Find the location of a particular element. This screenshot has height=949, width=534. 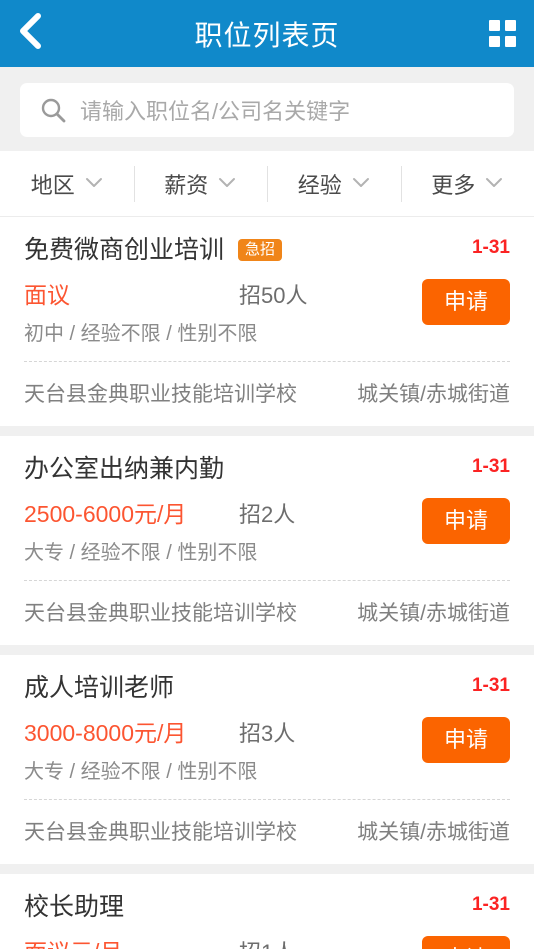

job-headcount: 招1人 is located at coordinates (267, 942).